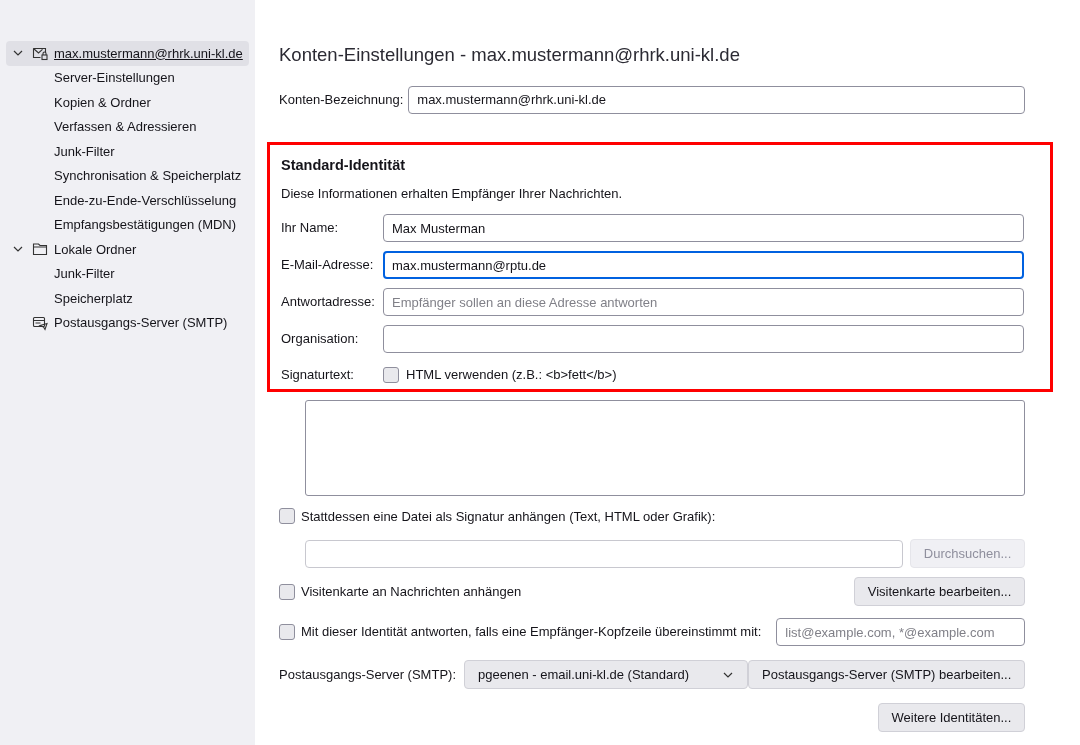 The image size is (1080, 745). What do you see at coordinates (328, 302) in the screenshot?
I see `field-label: Antwortadresse:` at bounding box center [328, 302].